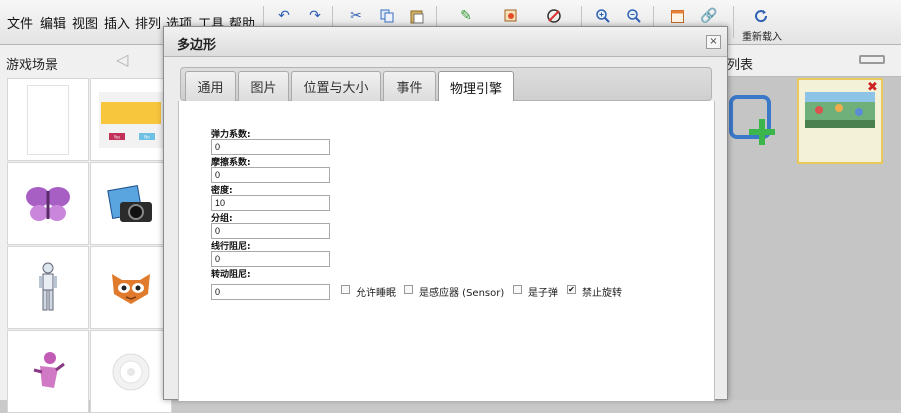  I want to click on thumb-yes-label: Yes, so click(116, 136).